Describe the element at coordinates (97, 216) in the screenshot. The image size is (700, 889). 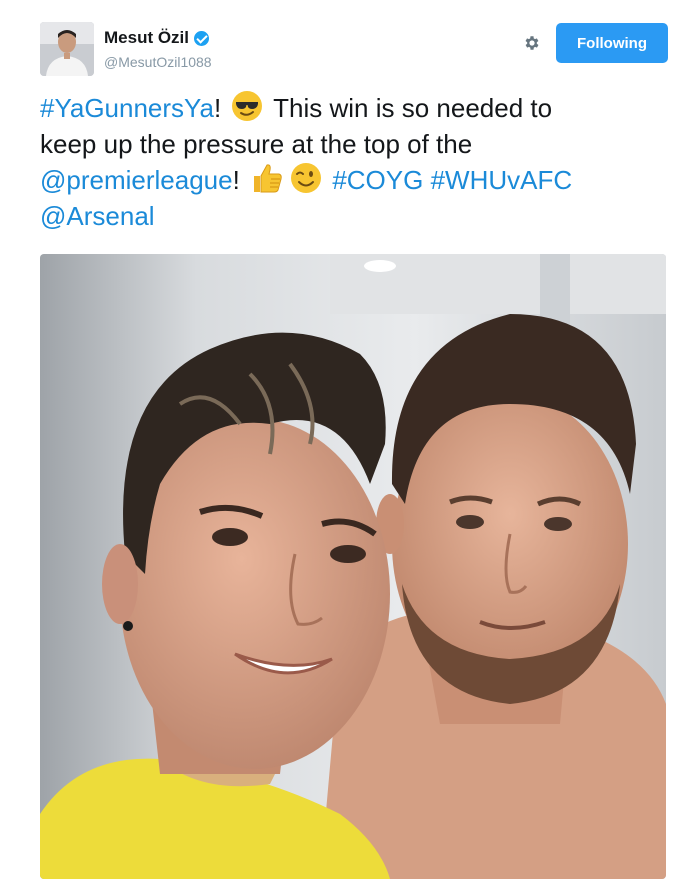
I see `mention-arsenal: @Arsenal` at that location.